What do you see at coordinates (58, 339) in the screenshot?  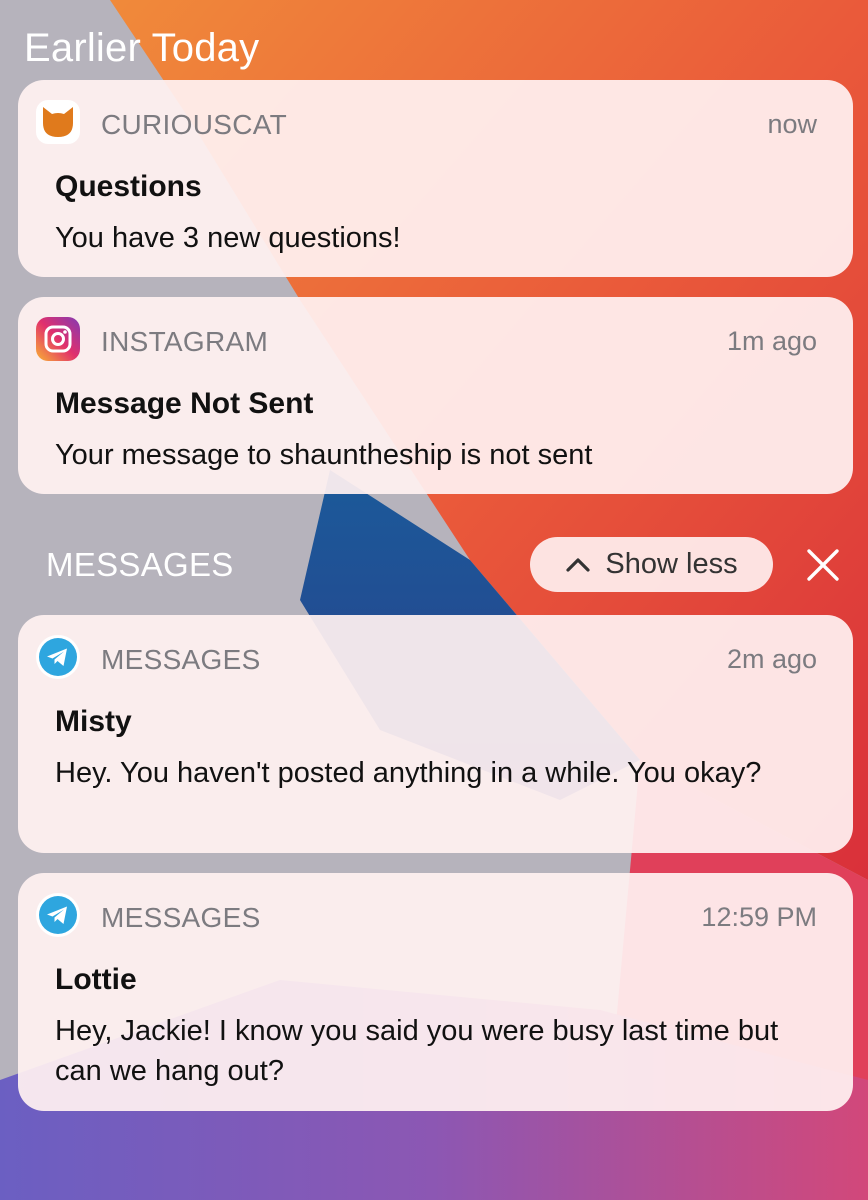 I see `instagram-icon` at bounding box center [58, 339].